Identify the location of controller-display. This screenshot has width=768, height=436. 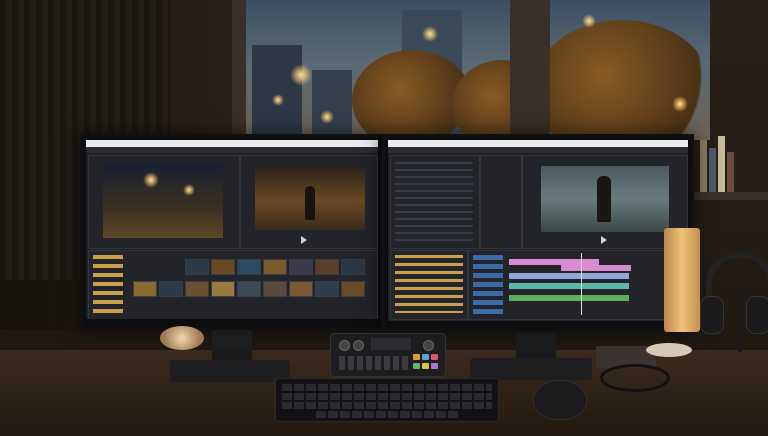
(391, 344).